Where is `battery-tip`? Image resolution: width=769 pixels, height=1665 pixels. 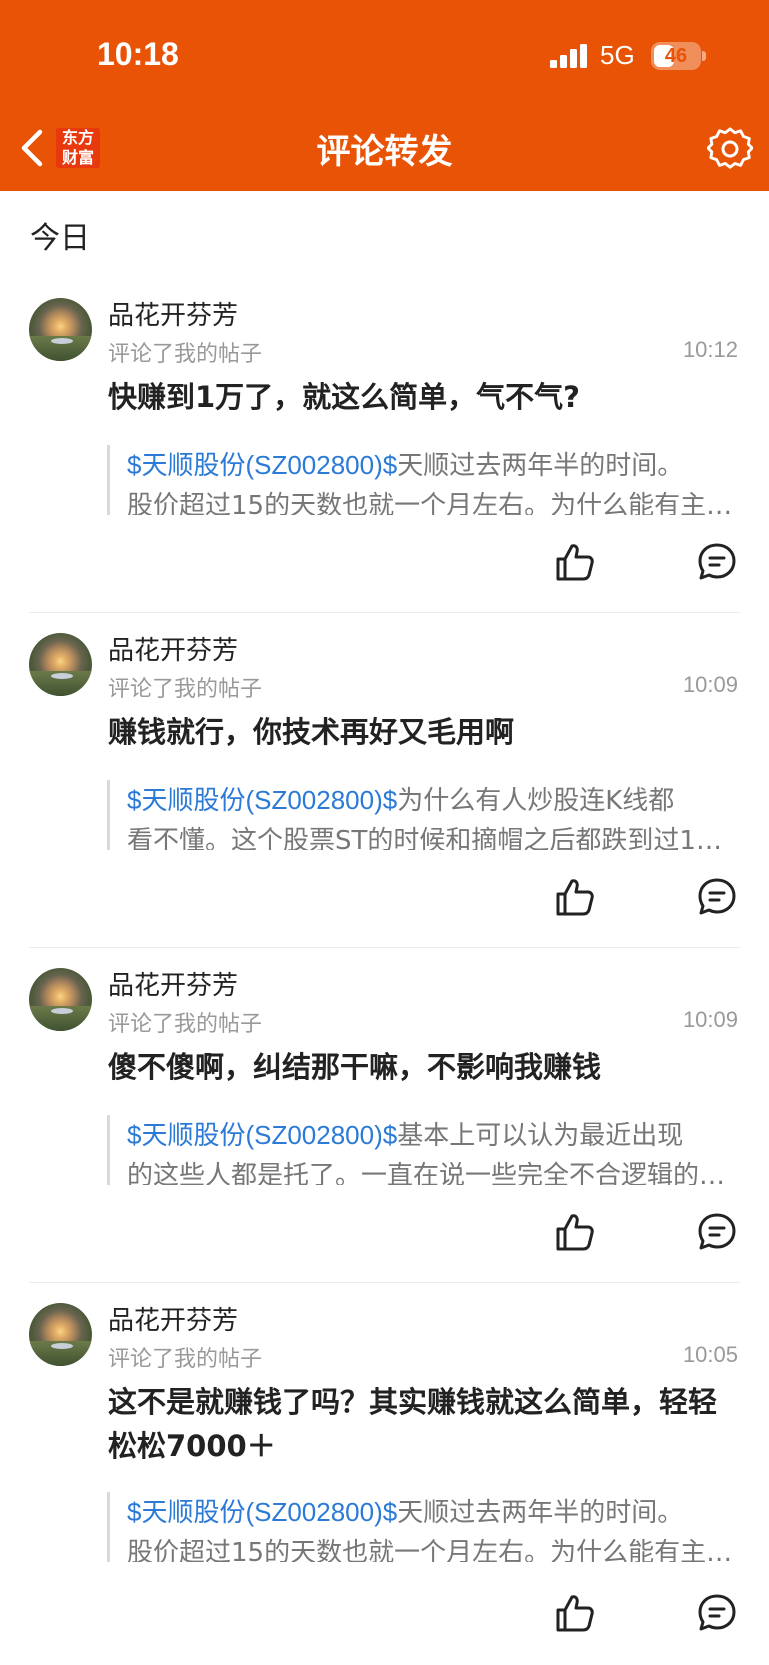
battery-tip is located at coordinates (704, 56).